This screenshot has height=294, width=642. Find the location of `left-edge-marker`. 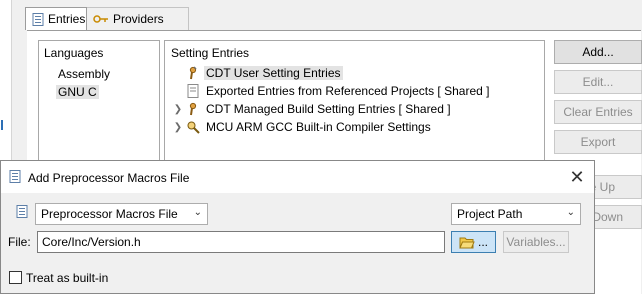

left-edge-marker is located at coordinates (2, 125).